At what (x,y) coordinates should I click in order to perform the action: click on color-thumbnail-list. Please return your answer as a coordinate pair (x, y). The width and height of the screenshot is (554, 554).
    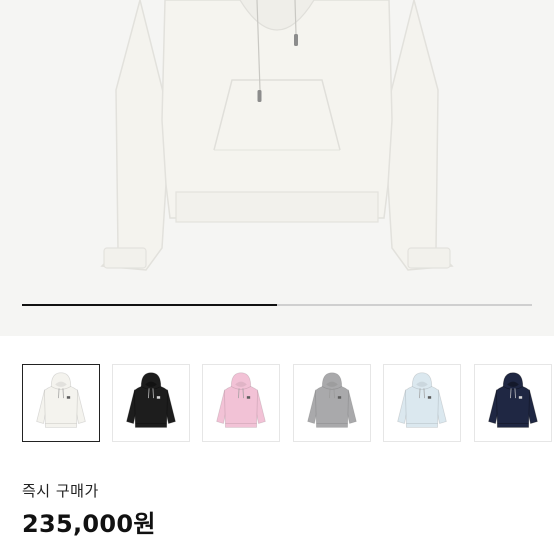
    Looking at the image, I should click on (288, 403).